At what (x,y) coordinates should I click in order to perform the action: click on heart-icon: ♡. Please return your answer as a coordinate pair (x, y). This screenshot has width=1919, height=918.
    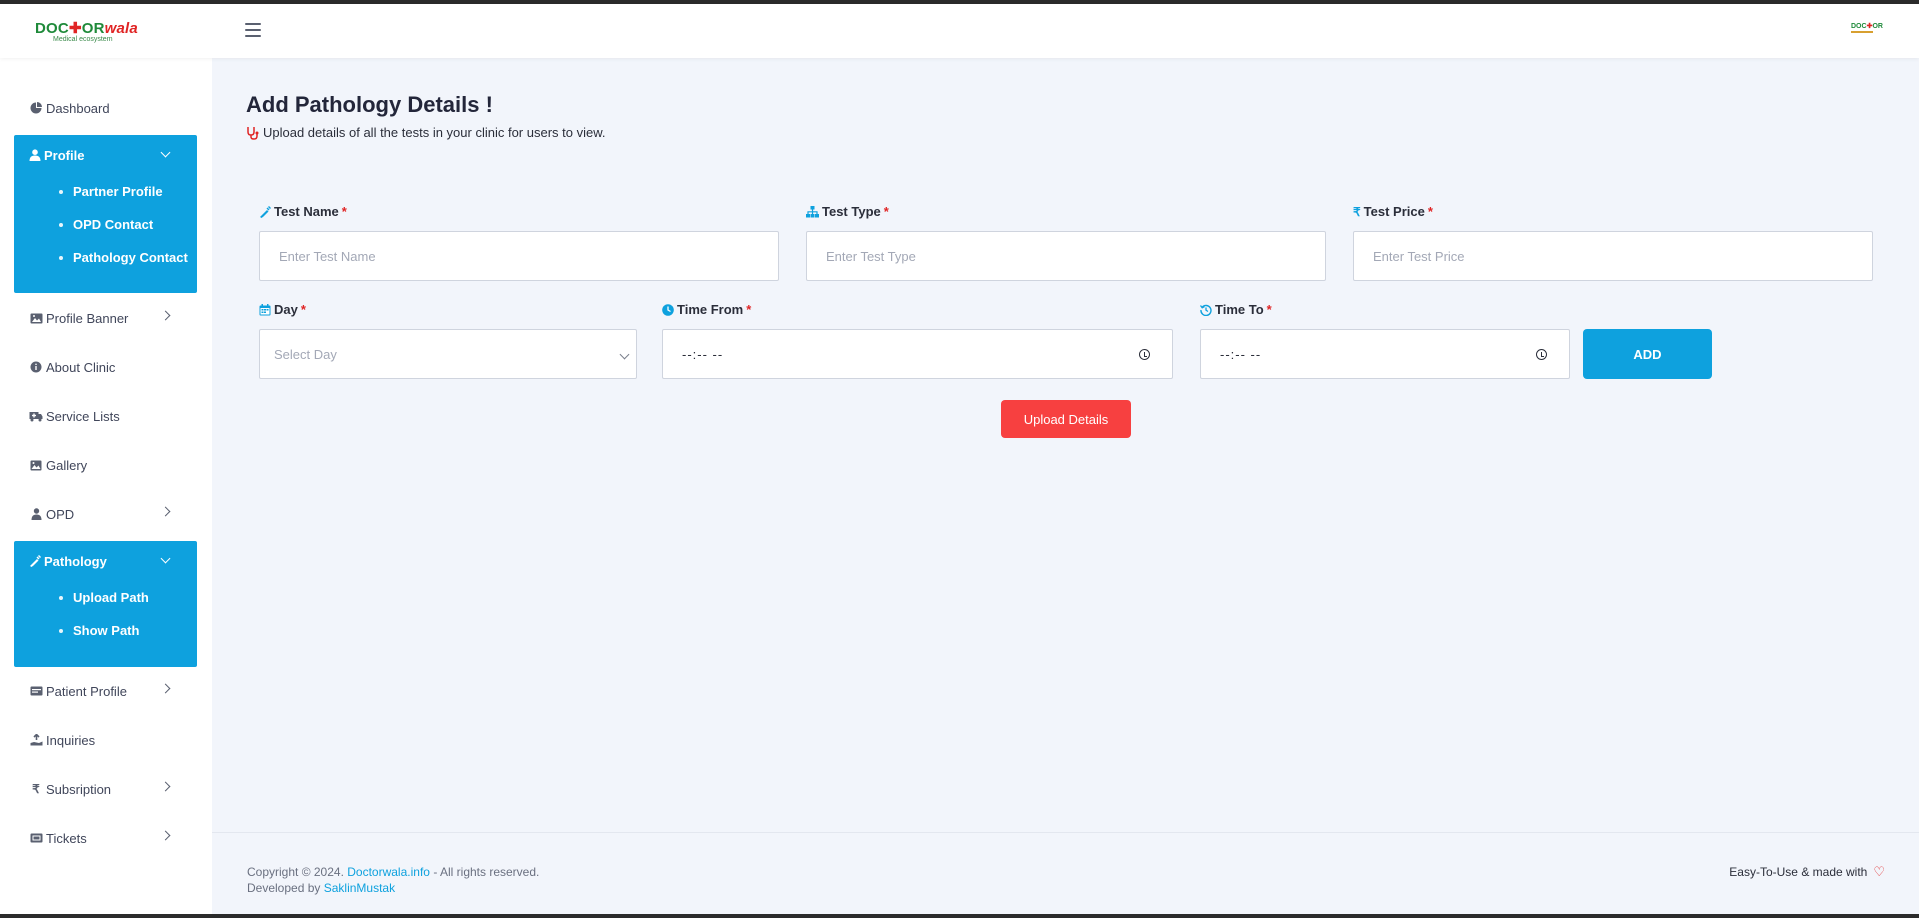
    Looking at the image, I should click on (1879, 871).